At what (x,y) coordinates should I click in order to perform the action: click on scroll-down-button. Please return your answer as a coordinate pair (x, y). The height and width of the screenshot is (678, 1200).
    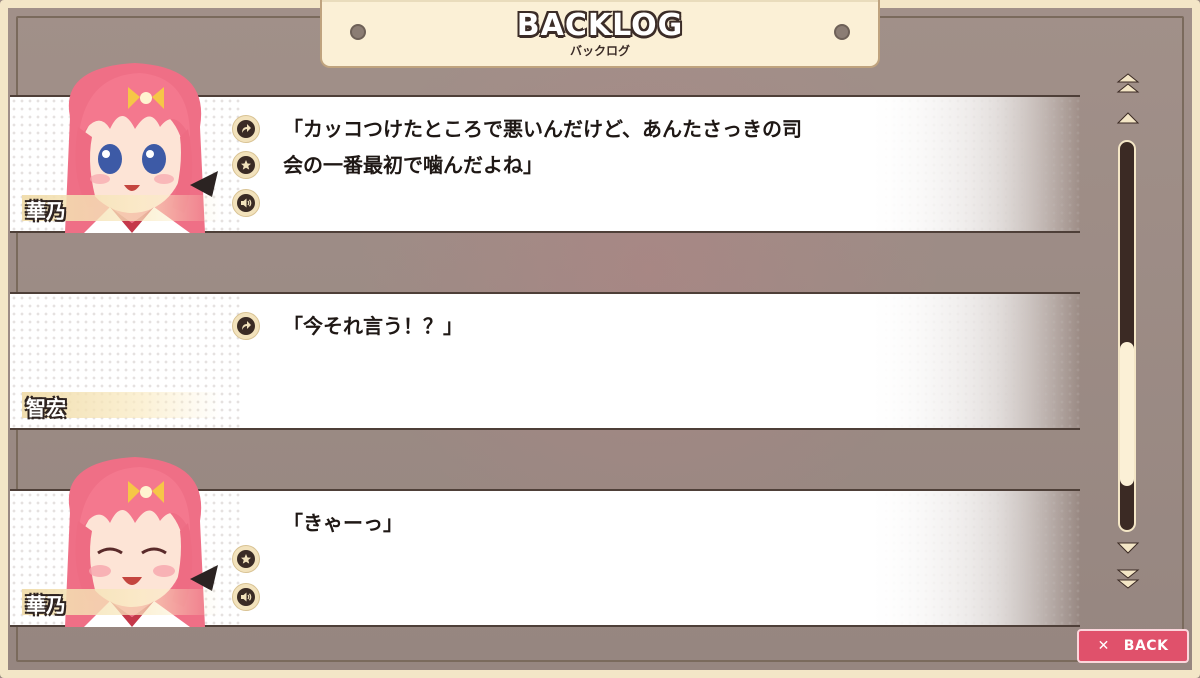
    Looking at the image, I should click on (1128, 549).